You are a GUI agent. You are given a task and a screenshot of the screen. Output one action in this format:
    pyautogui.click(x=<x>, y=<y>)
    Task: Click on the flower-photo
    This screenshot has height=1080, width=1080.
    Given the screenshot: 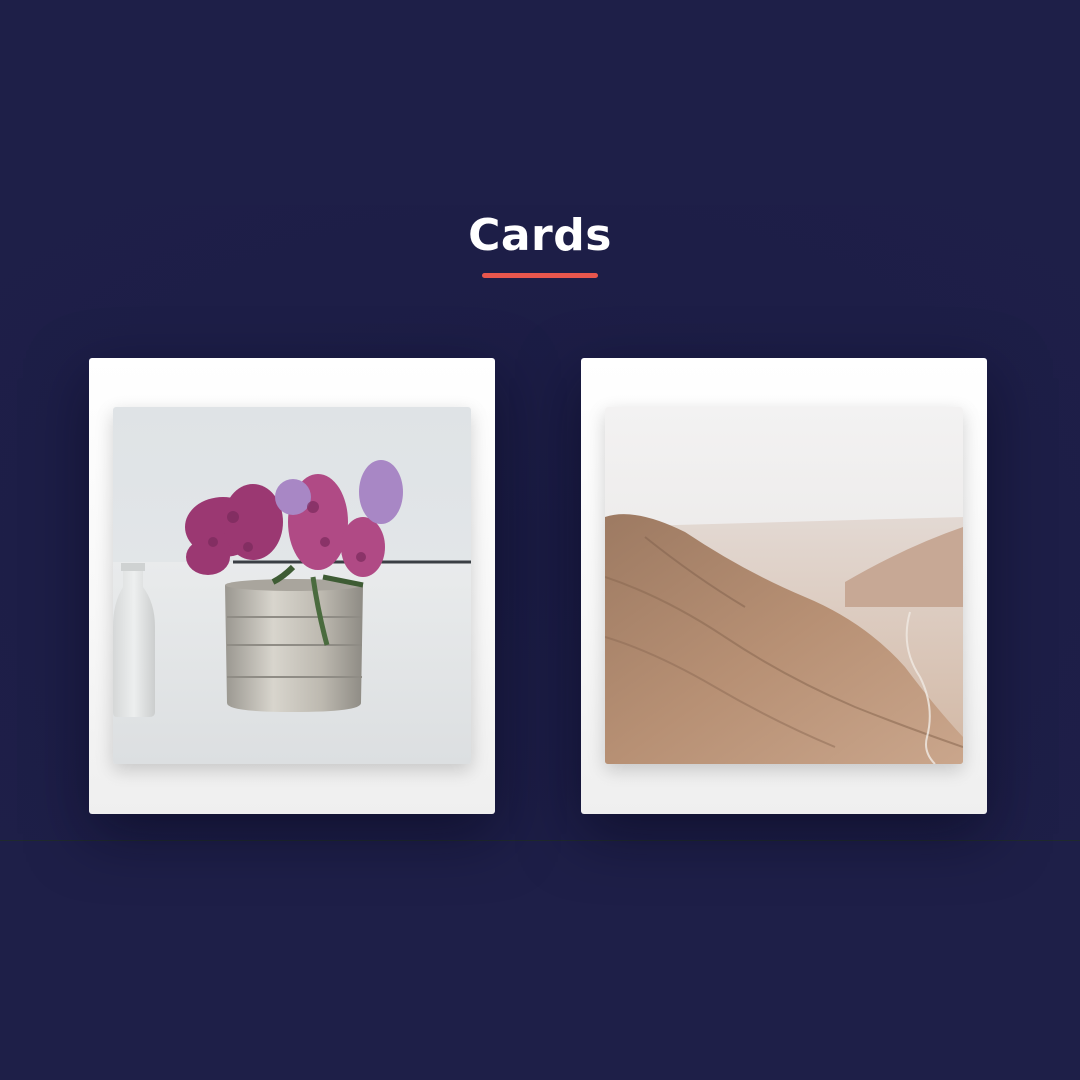 What is the action you would take?
    pyautogui.click(x=292, y=585)
    